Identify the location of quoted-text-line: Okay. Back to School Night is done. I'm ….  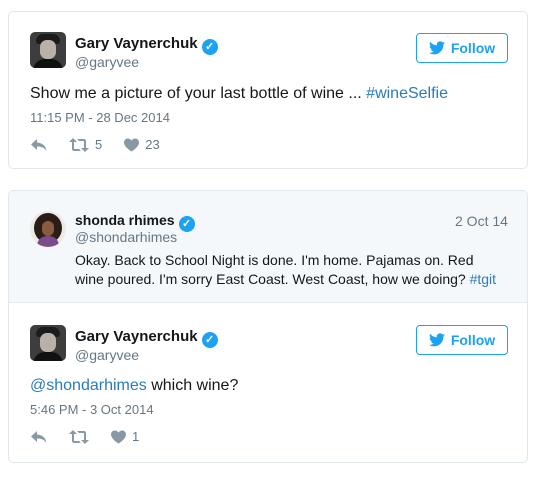
(274, 260).